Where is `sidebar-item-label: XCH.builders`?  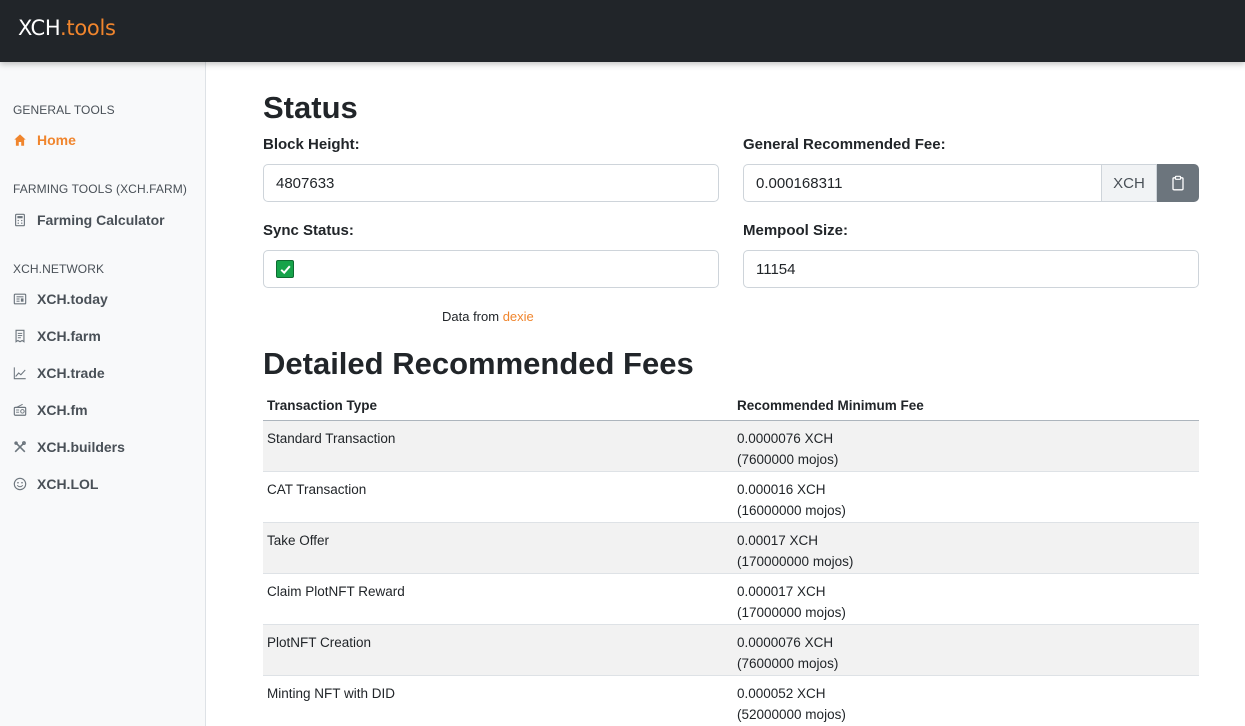 sidebar-item-label: XCH.builders is located at coordinates (81, 447).